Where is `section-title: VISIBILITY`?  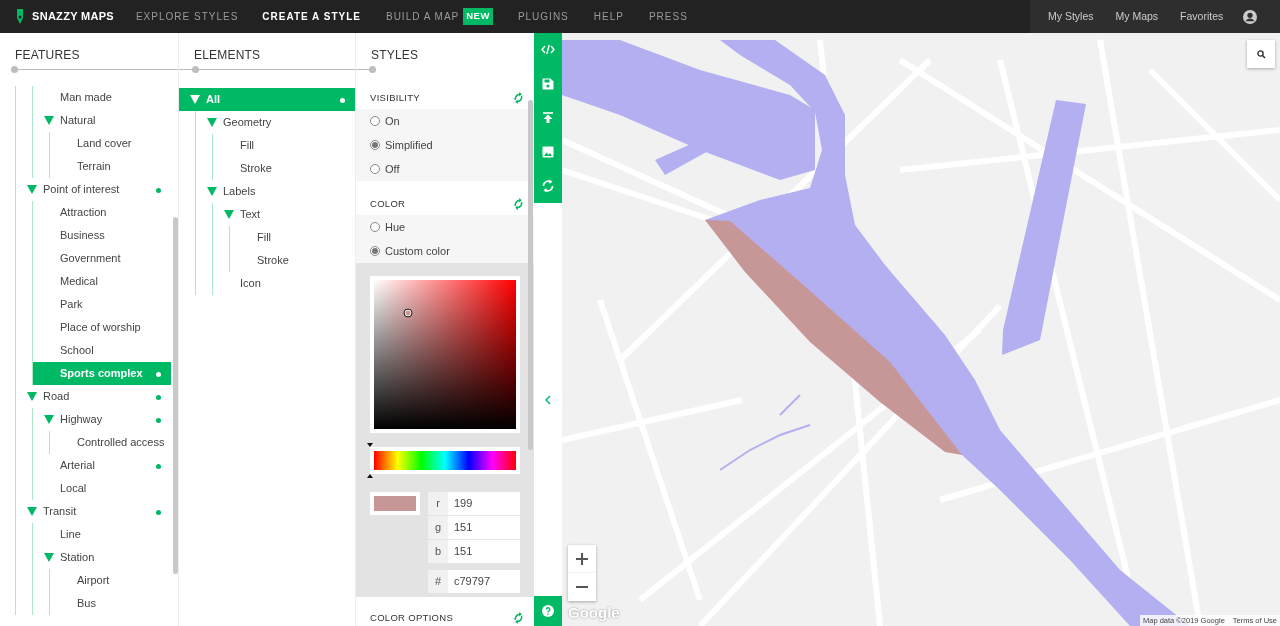 section-title: VISIBILITY is located at coordinates (395, 97).